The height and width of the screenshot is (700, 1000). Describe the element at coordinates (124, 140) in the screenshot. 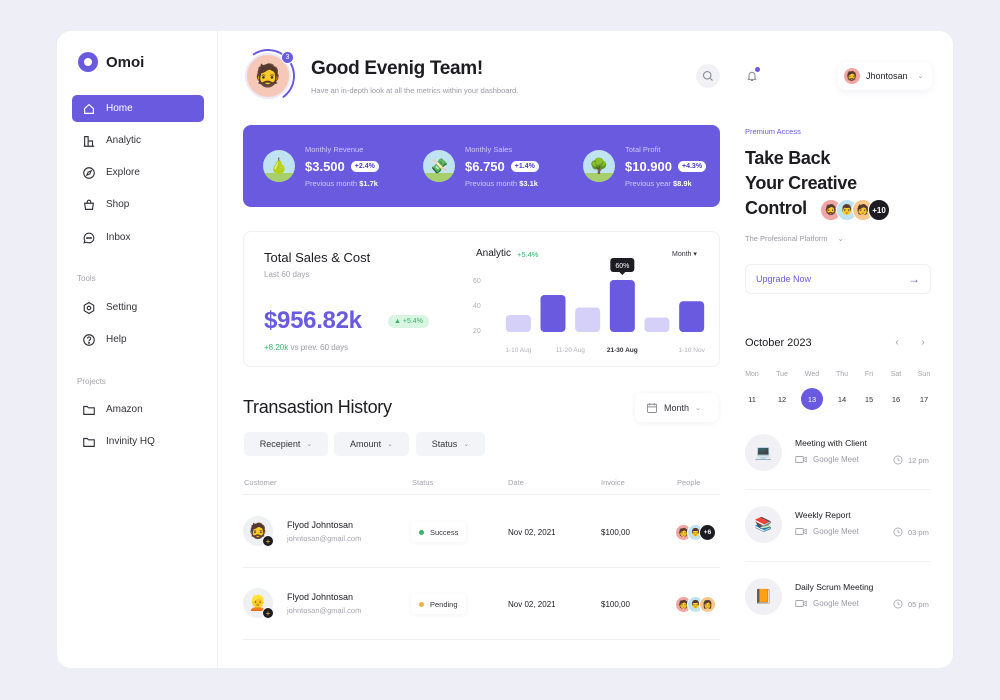

I see `sidebar-item-label: Analytic` at that location.